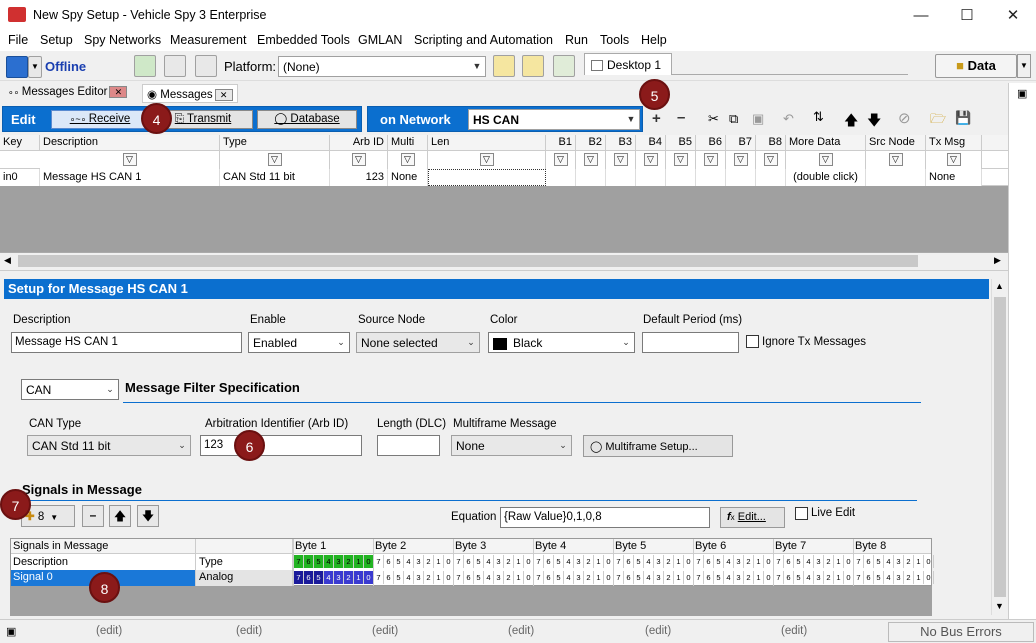  What do you see at coordinates (223, 94) in the screenshot?
I see `close-icon: ✕` at bounding box center [223, 94].